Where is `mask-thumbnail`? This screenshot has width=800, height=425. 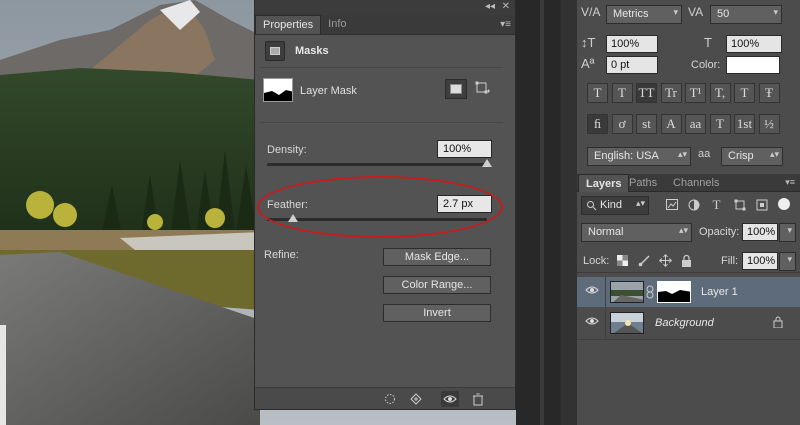
mask-thumbnail is located at coordinates (278, 90).